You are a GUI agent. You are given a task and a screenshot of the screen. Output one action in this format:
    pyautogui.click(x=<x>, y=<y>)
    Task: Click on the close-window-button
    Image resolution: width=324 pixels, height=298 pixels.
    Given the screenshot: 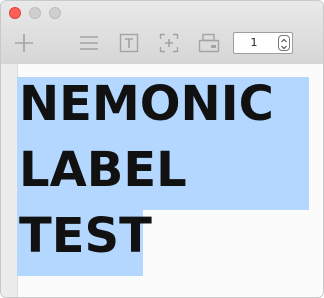 What is the action you would take?
    pyautogui.click(x=15, y=13)
    